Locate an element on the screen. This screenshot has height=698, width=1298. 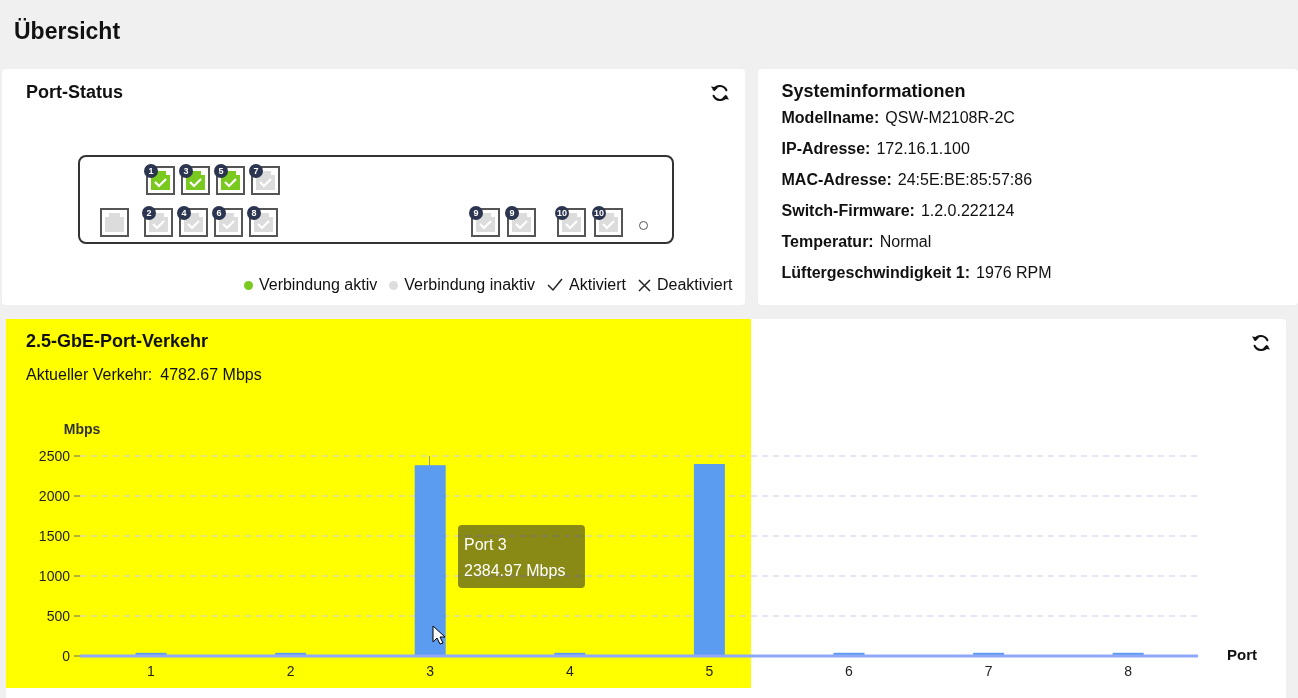
legend-label: Aktiviert is located at coordinates (597, 285).